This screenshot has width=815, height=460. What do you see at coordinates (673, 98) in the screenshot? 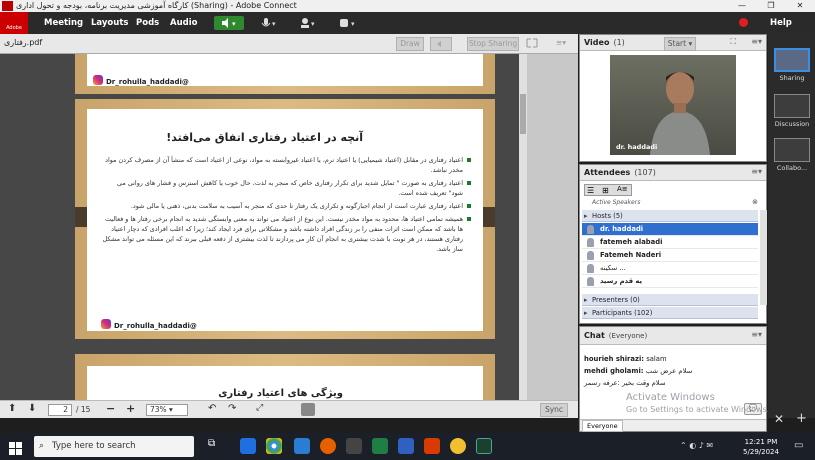
I see `video-pod: Video (1) Start ▾ ⛶ ≡▾ dr. haddadi` at bounding box center [673, 98].